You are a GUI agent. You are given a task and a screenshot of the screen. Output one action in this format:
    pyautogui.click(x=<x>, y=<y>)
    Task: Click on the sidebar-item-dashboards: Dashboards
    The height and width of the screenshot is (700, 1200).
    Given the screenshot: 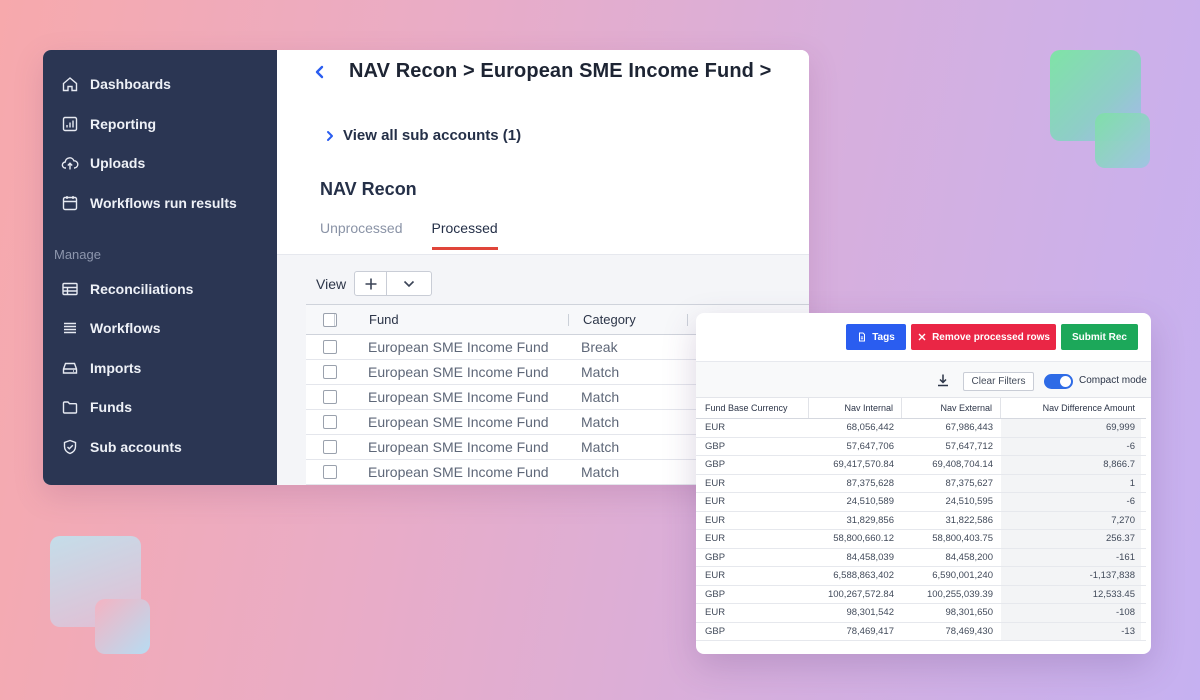 What is the action you would take?
    pyautogui.click(x=116, y=84)
    